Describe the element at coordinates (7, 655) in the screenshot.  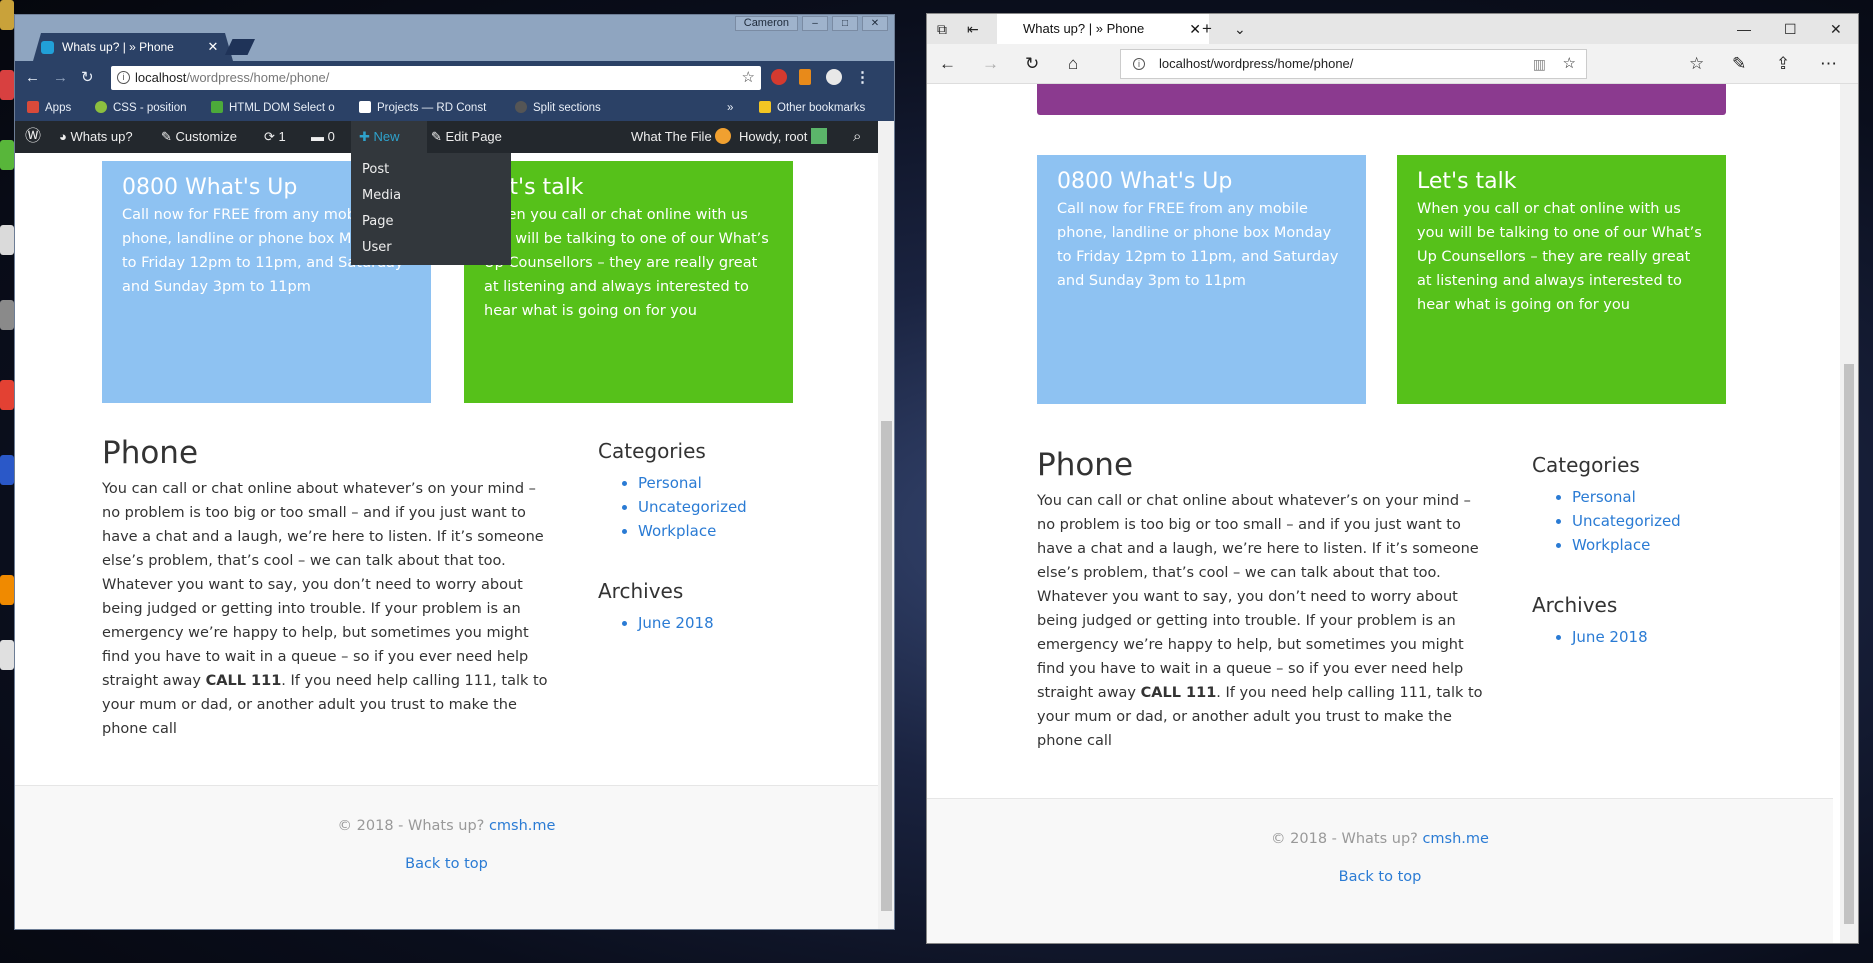
I see `desktop-icon-other` at that location.